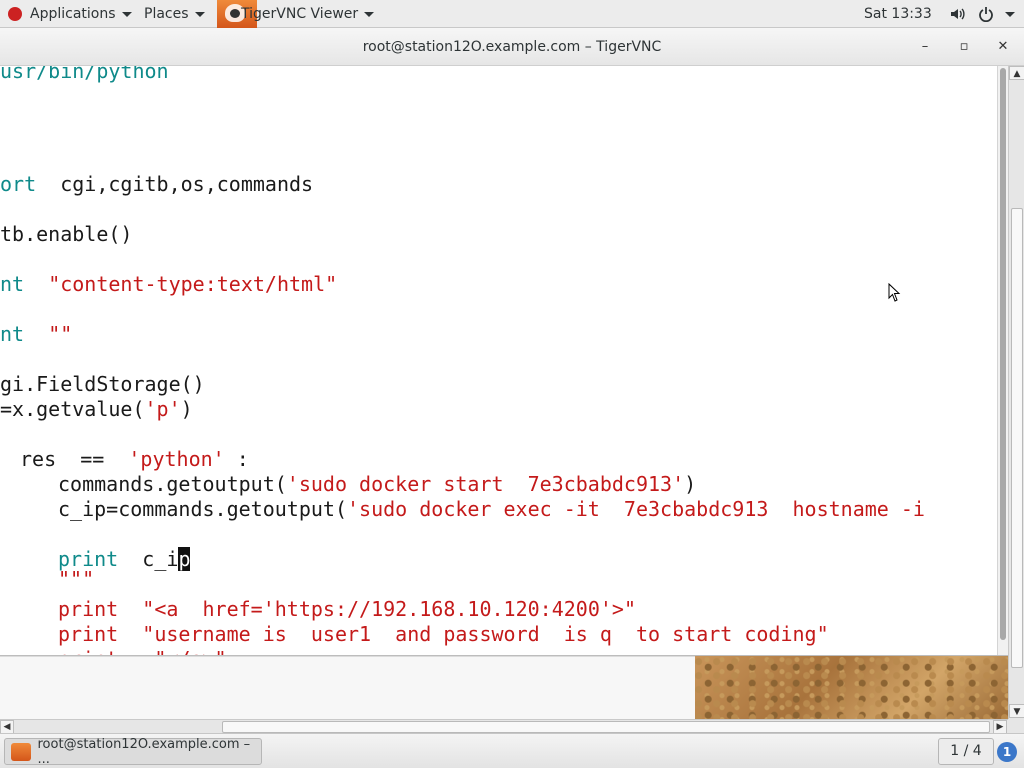 The height and width of the screenshot is (768, 1024). I want to click on scroll-right-arrow-icon: ▶, so click(1000, 727).